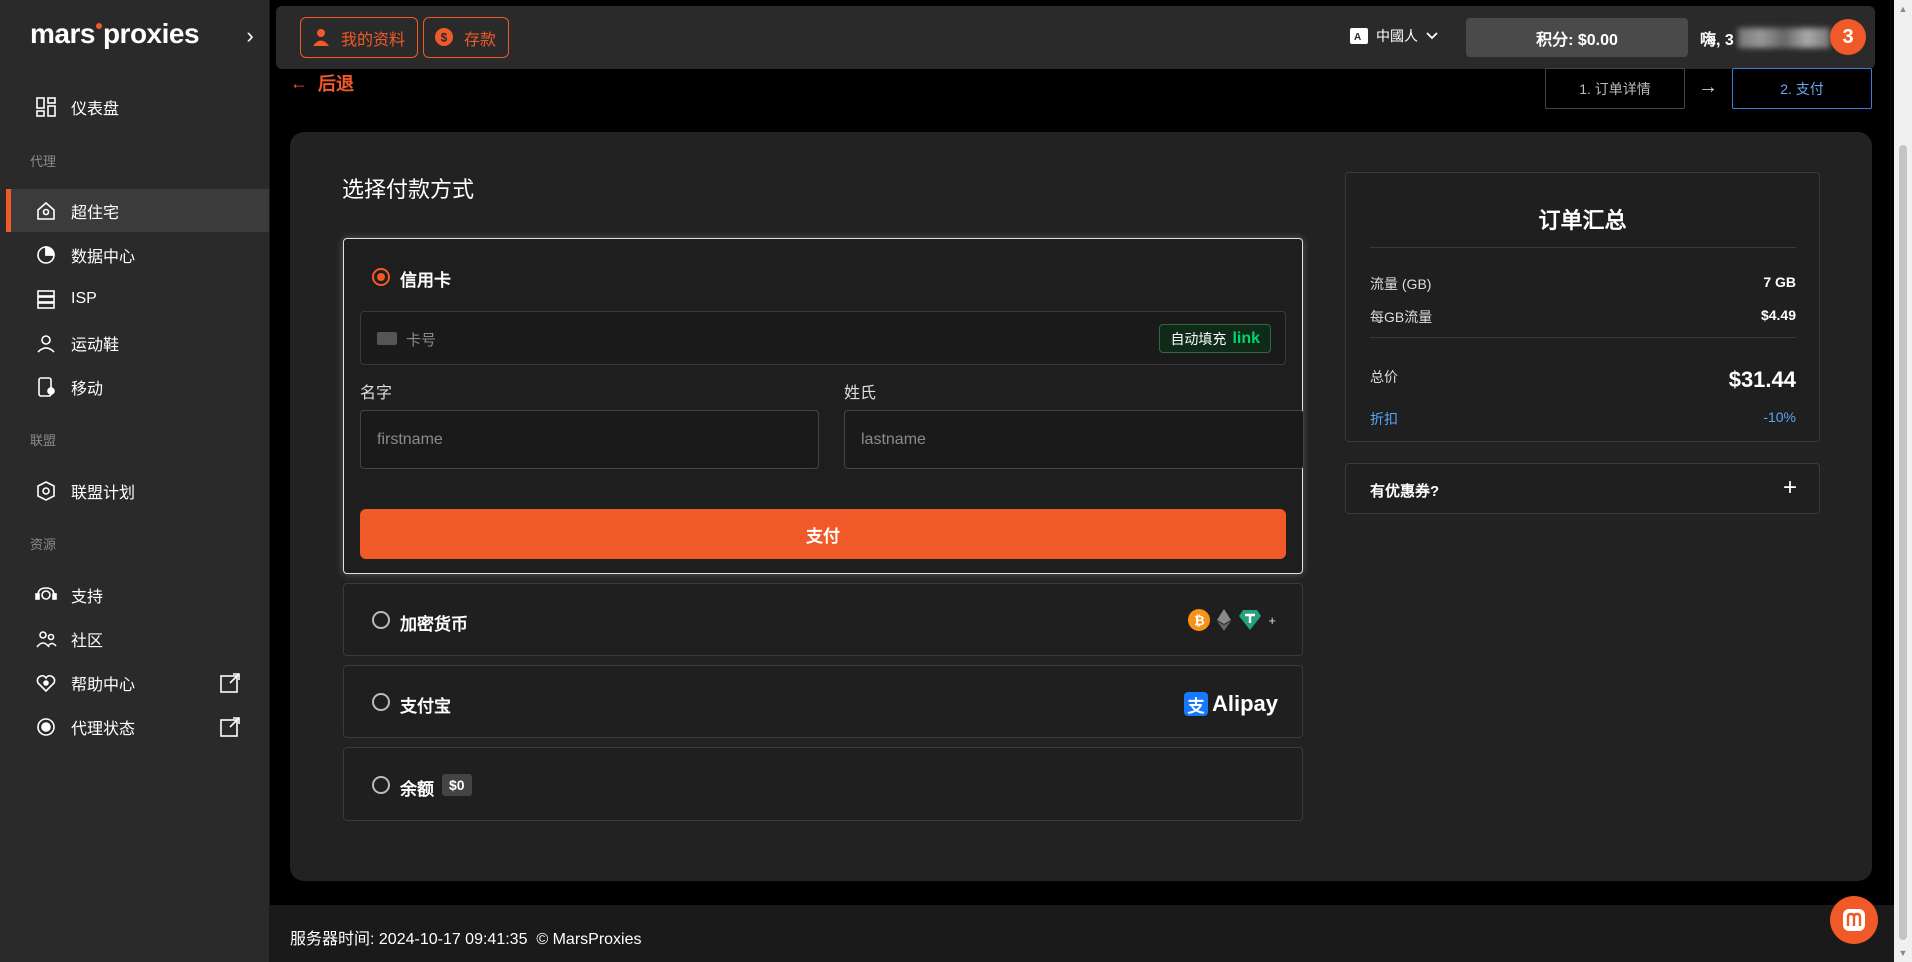 This screenshot has width=1912, height=962. Describe the element at coordinates (1224, 620) in the screenshot. I see `ethereum-icon` at that location.